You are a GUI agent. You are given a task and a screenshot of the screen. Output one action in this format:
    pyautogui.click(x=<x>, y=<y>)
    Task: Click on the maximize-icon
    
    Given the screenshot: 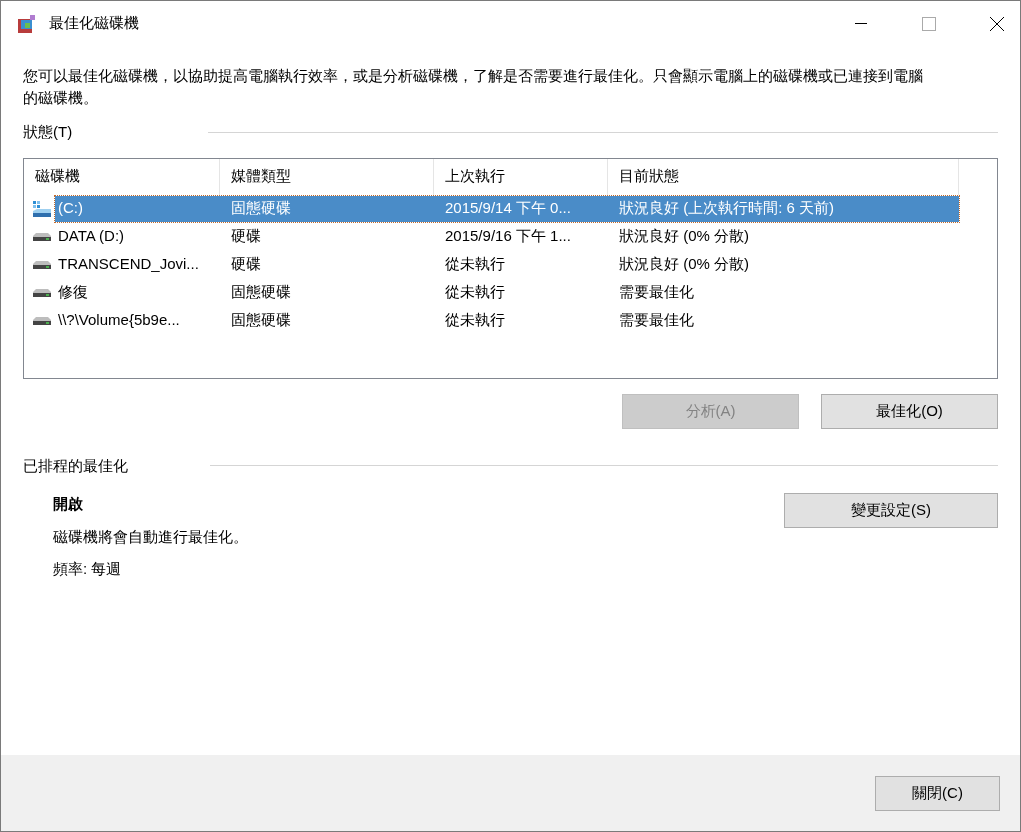 What is the action you would take?
    pyautogui.click(x=929, y=23)
    